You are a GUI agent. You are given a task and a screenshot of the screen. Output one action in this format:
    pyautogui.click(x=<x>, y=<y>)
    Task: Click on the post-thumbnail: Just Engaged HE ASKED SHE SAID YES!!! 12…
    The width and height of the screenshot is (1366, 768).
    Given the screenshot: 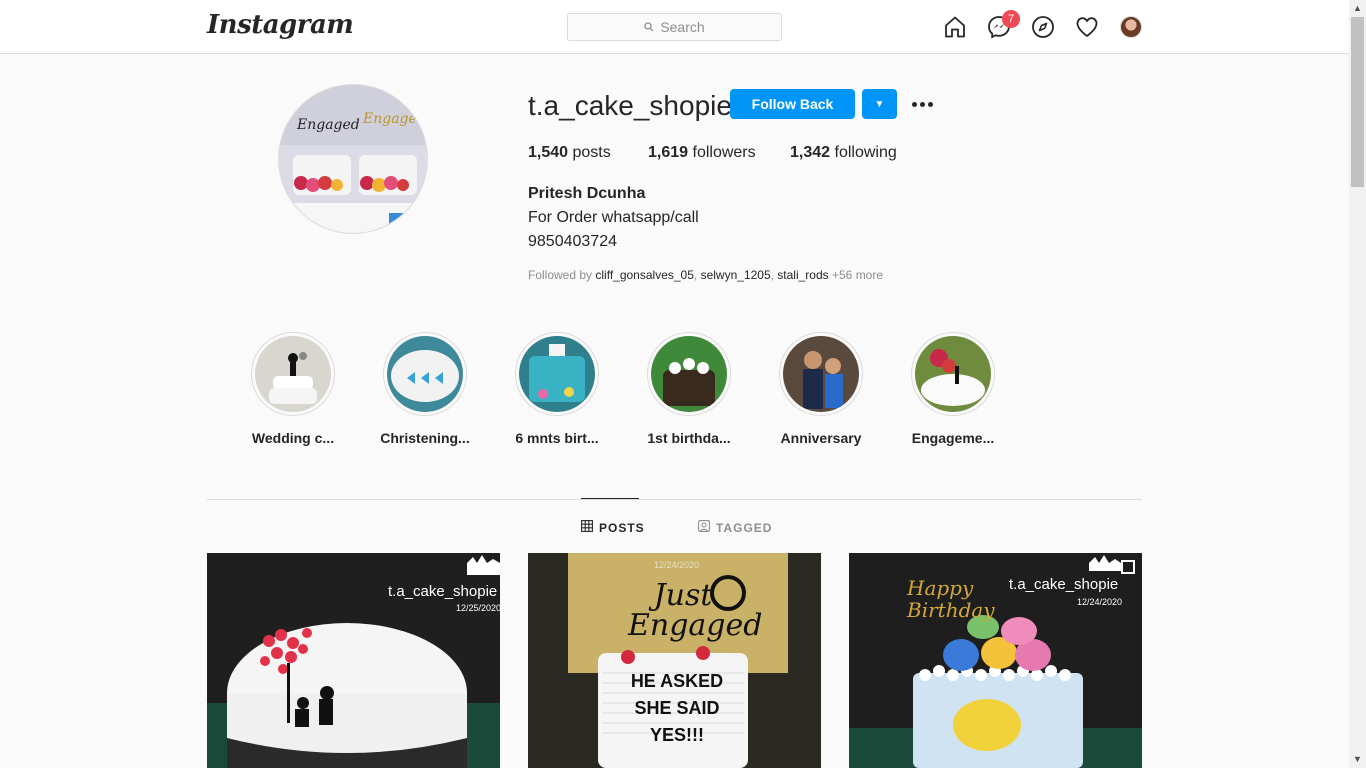 What is the action you would take?
    pyautogui.click(x=674, y=660)
    